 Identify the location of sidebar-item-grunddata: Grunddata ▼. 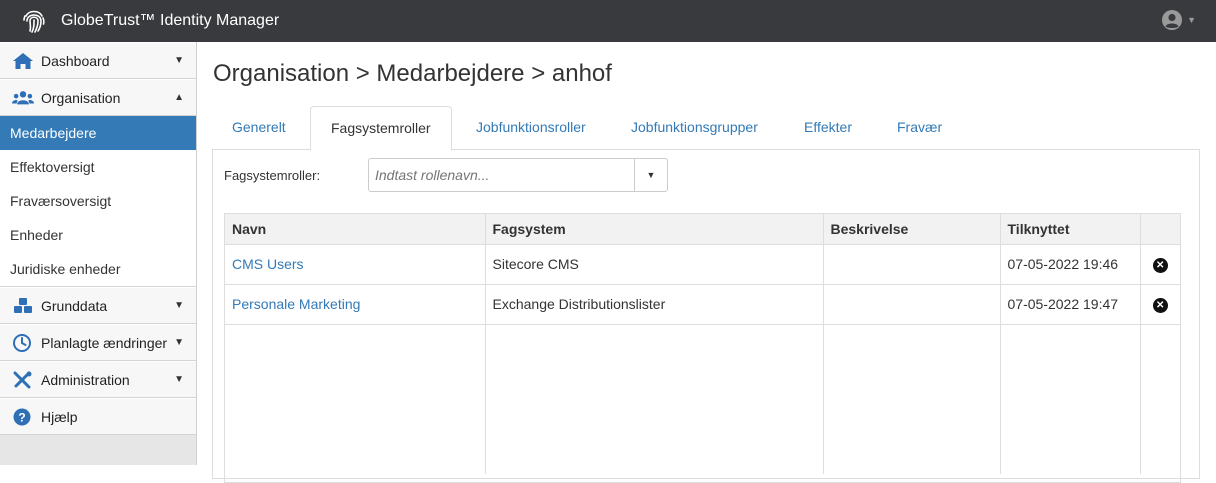
(98, 305).